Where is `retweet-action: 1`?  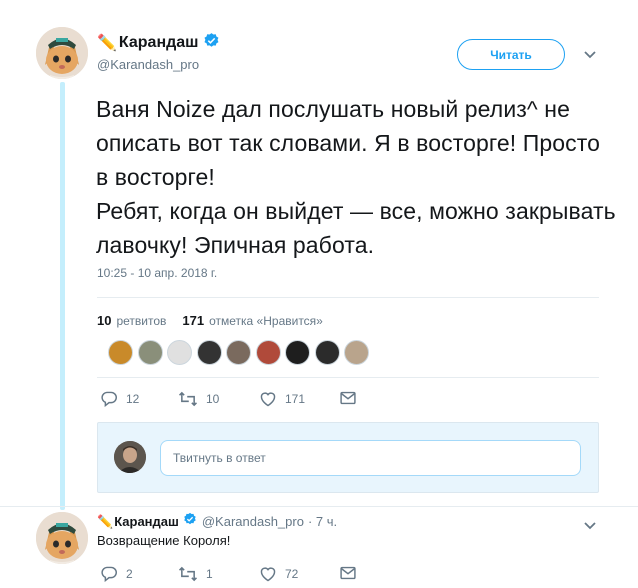
retweet-action: 1 is located at coordinates (195, 574).